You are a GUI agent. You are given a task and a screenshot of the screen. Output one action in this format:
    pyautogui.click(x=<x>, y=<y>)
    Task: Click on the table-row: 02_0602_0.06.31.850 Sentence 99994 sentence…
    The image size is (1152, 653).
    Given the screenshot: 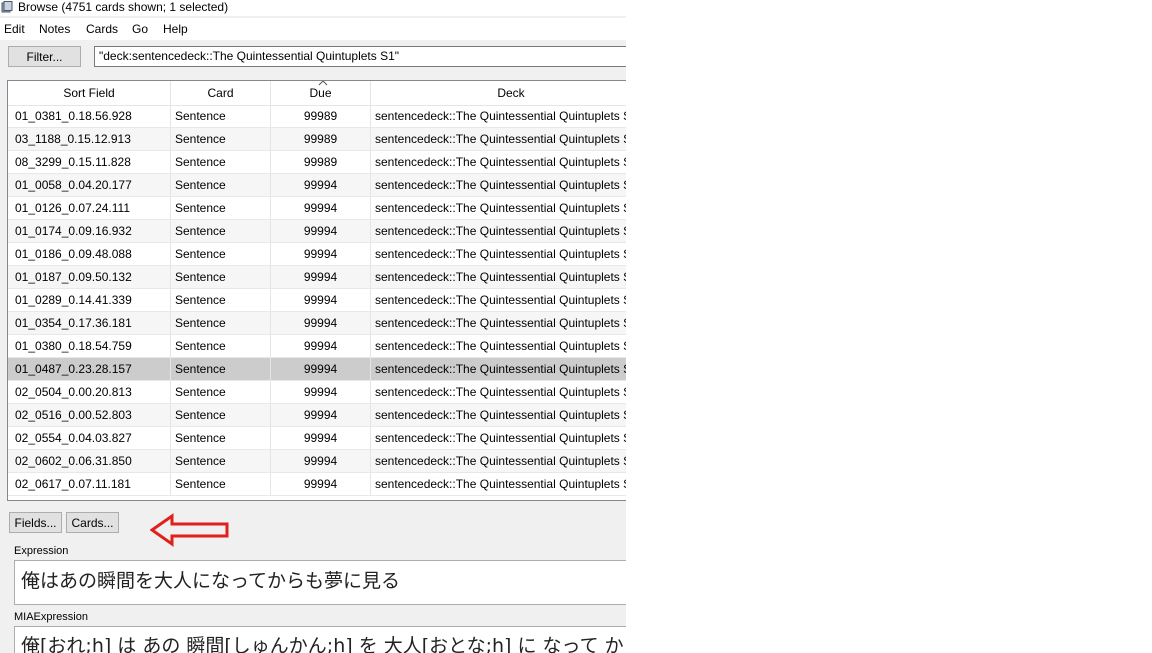 What is the action you would take?
    pyautogui.click(x=317, y=461)
    